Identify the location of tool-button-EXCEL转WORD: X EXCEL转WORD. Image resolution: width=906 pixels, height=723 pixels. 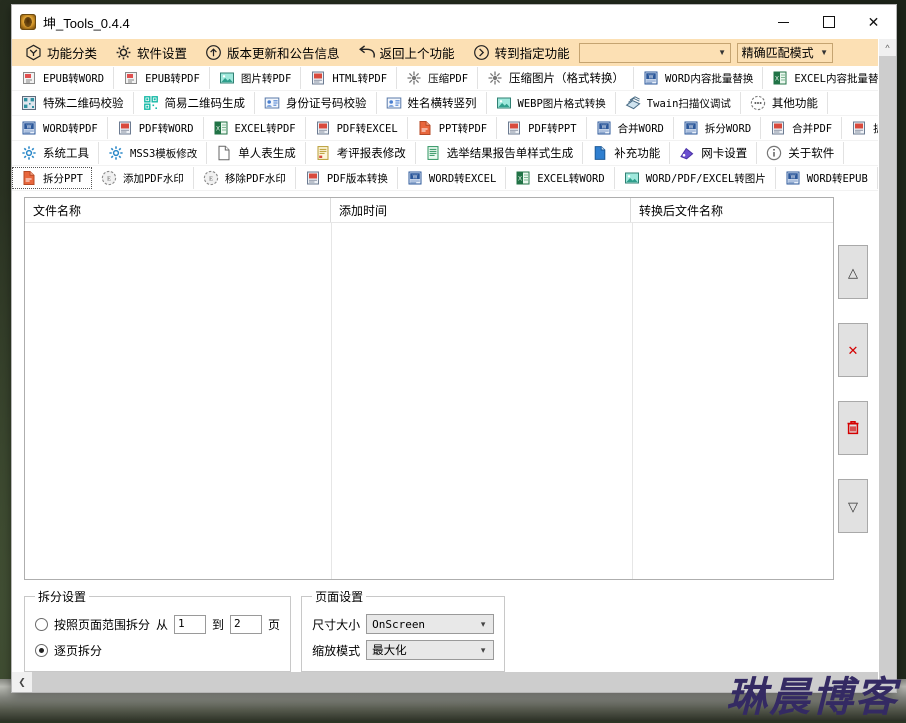
(560, 178).